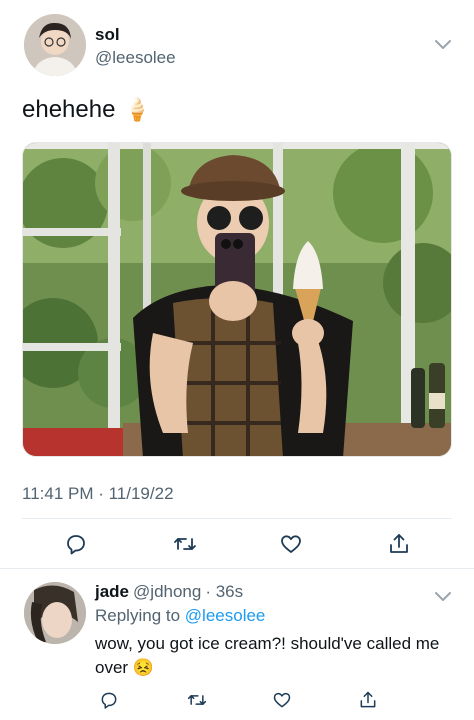 Image resolution: width=474 pixels, height=720 pixels. I want to click on author-avatar, so click(55, 45).